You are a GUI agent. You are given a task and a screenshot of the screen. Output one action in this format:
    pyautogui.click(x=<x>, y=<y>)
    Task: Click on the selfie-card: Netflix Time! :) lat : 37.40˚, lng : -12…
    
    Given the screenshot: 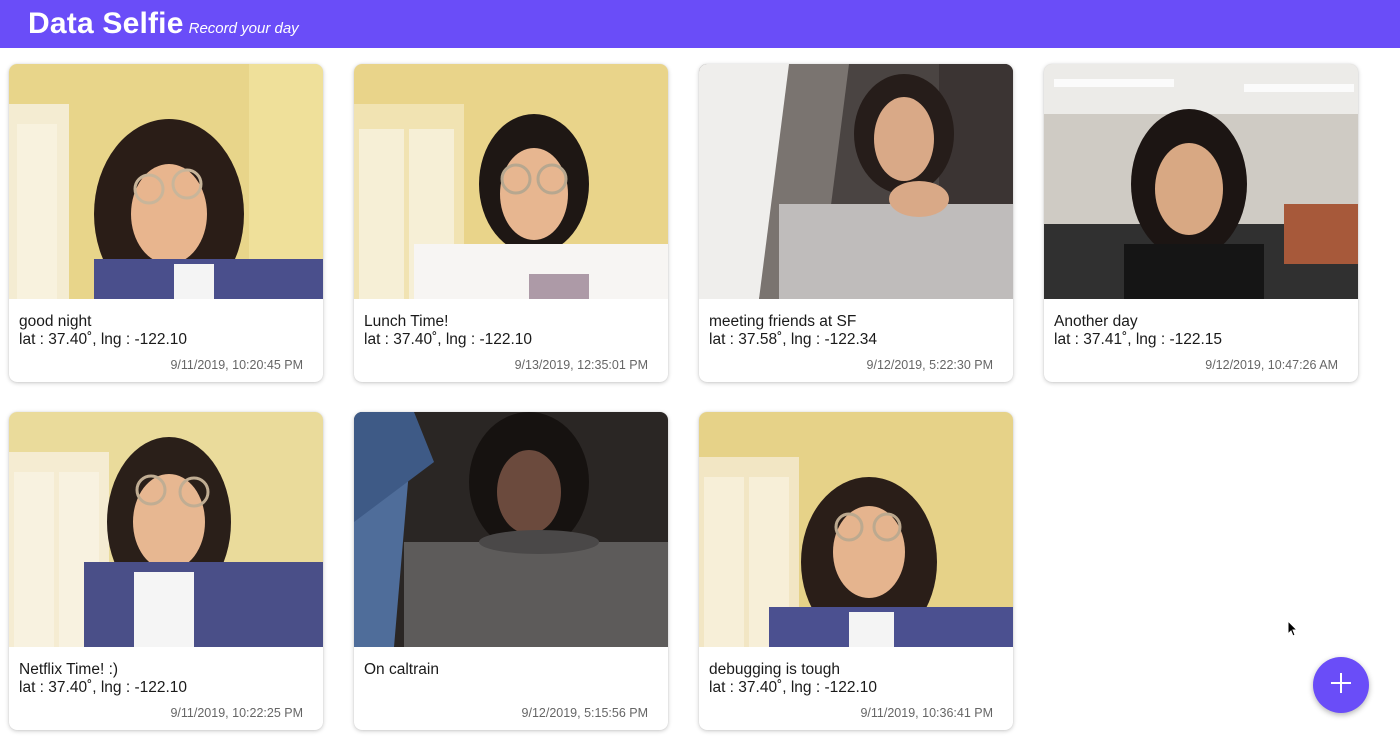 What is the action you would take?
    pyautogui.click(x=166, y=571)
    